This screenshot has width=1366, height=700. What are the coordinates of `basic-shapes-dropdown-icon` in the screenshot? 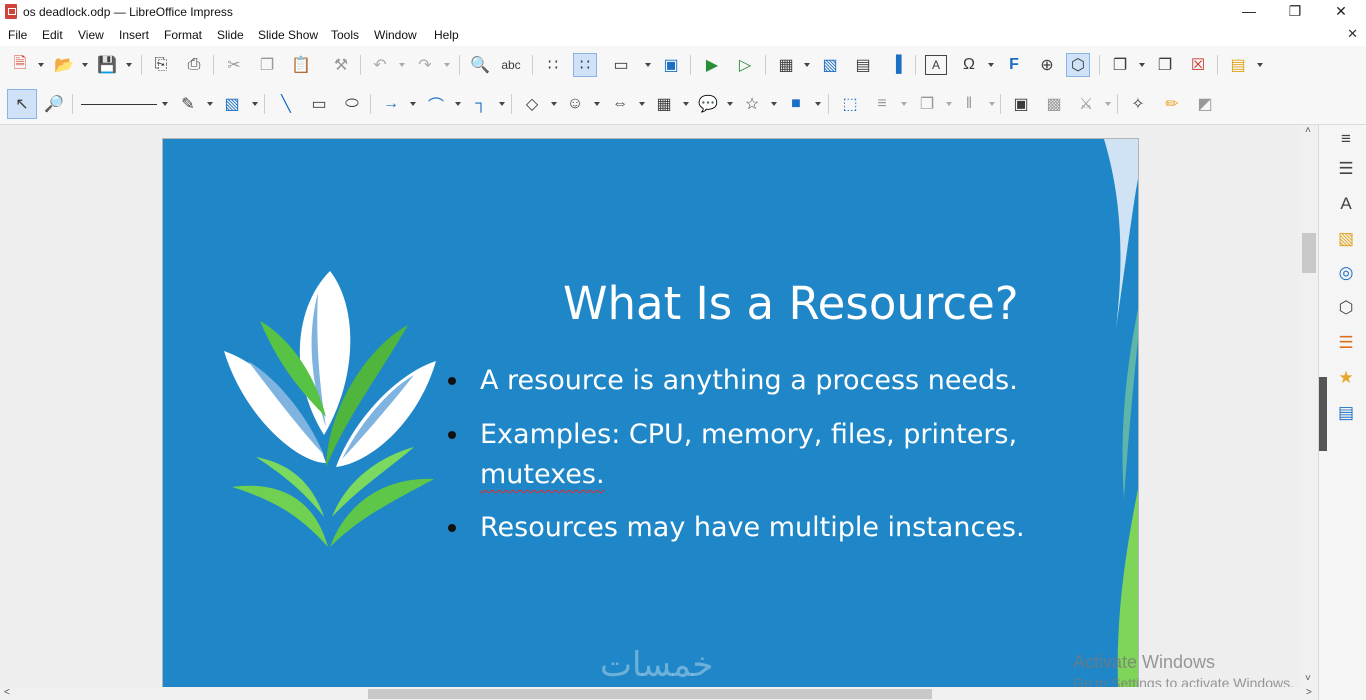 It's located at (554, 104).